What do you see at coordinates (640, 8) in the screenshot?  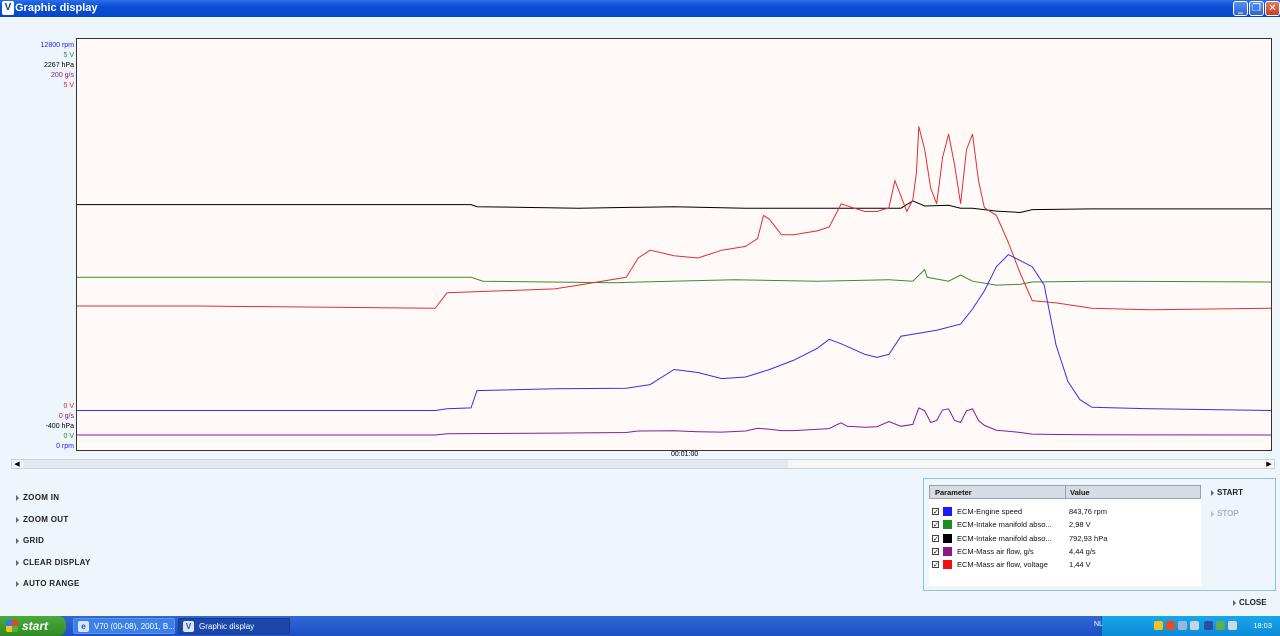 I see `title-bar: V Graphic display _ ❐ ✕` at bounding box center [640, 8].